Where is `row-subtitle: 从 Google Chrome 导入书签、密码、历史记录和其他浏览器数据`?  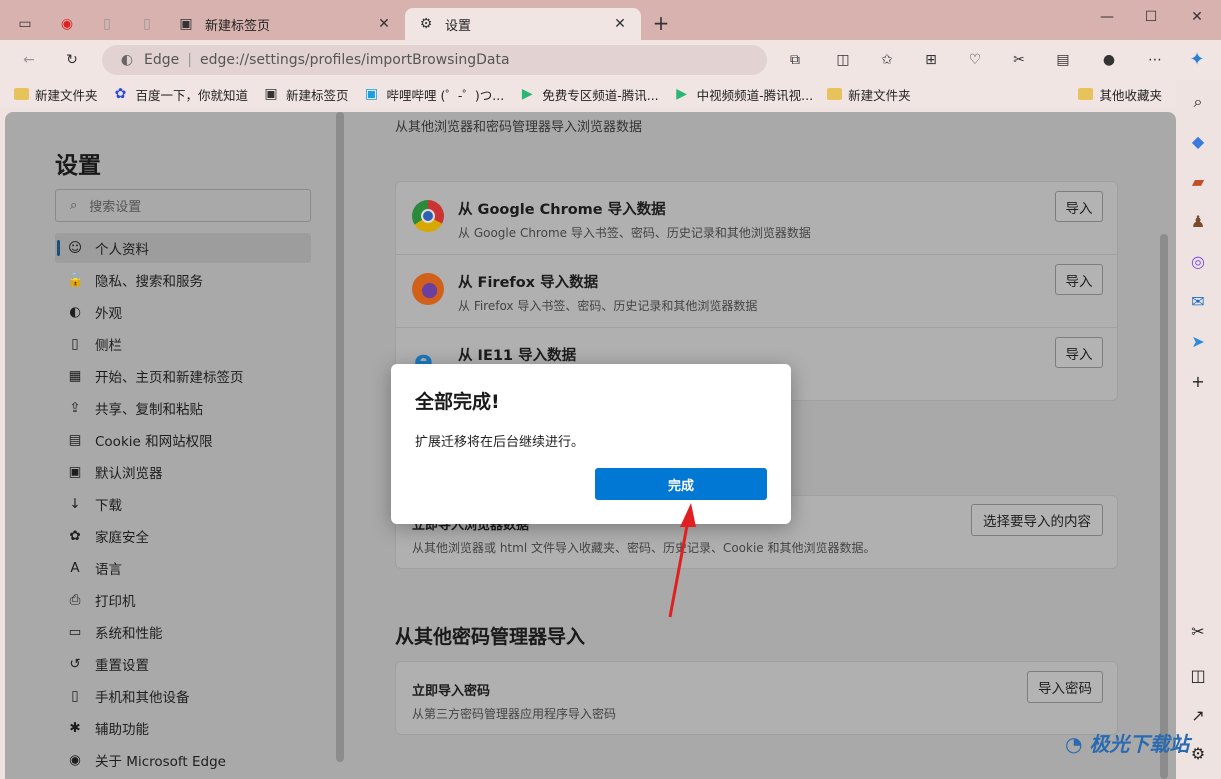
row-subtitle: 从 Google Chrome 导入书签、密码、历史记录和其他浏览器数据 is located at coordinates (634, 233).